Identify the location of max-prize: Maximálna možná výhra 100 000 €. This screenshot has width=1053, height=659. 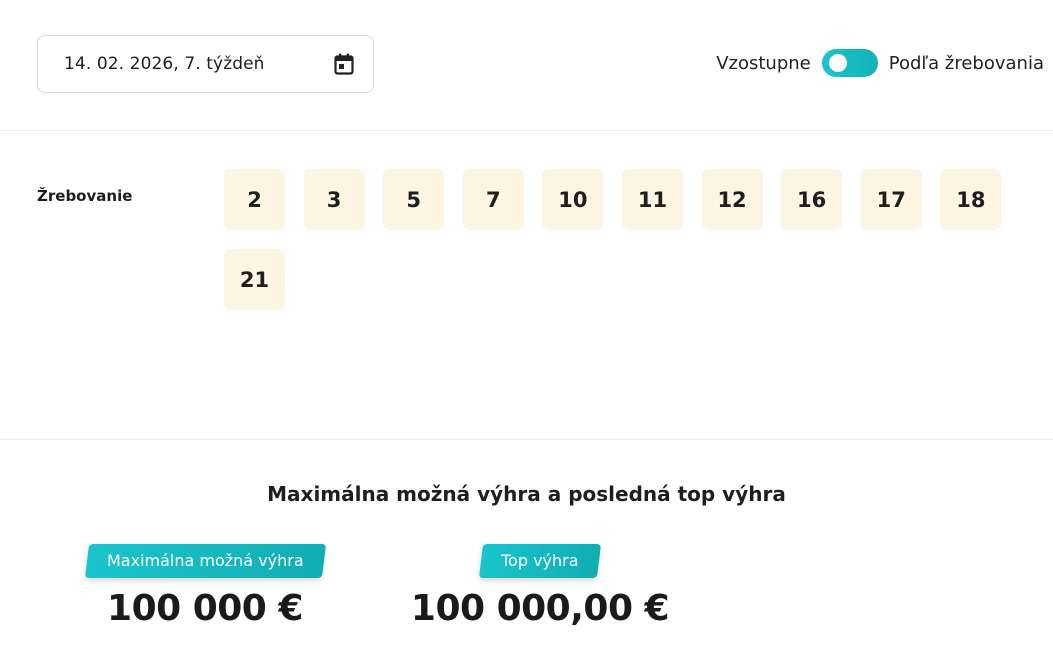
(205, 586).